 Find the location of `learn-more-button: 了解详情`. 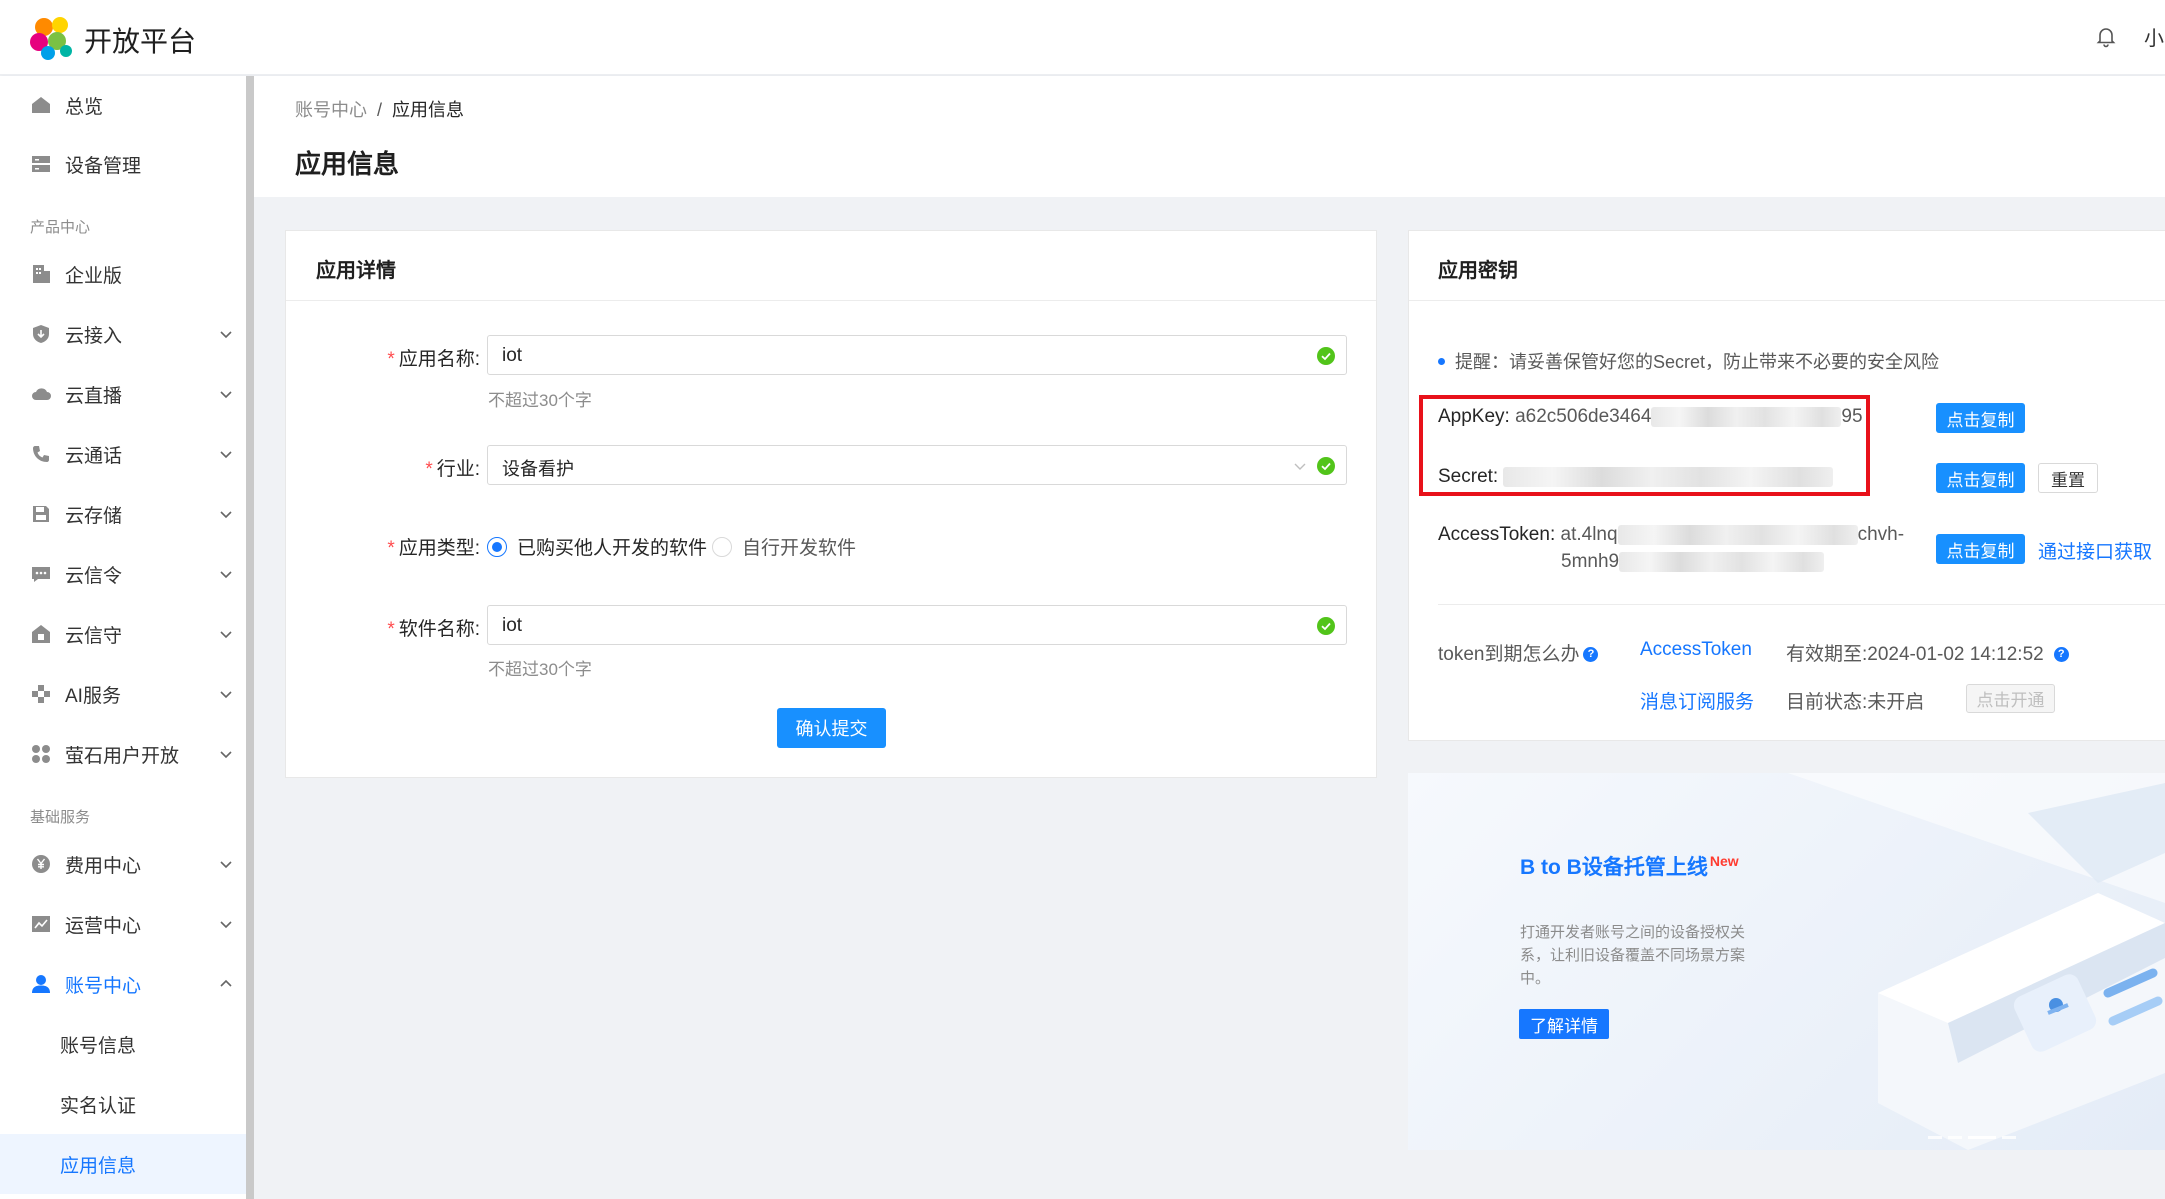

learn-more-button: 了解详情 is located at coordinates (1564, 1024).